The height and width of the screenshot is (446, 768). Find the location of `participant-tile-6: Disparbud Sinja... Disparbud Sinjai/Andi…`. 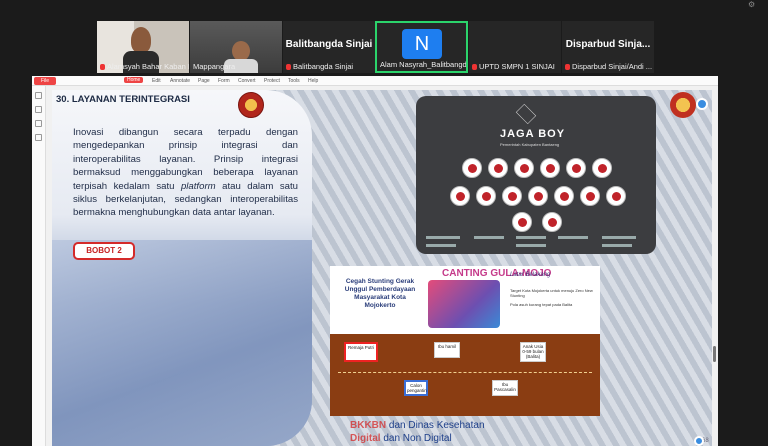

participant-tile-6: Disparbud Sinja... Disparbud Sinjai/Andi… is located at coordinates (608, 47).